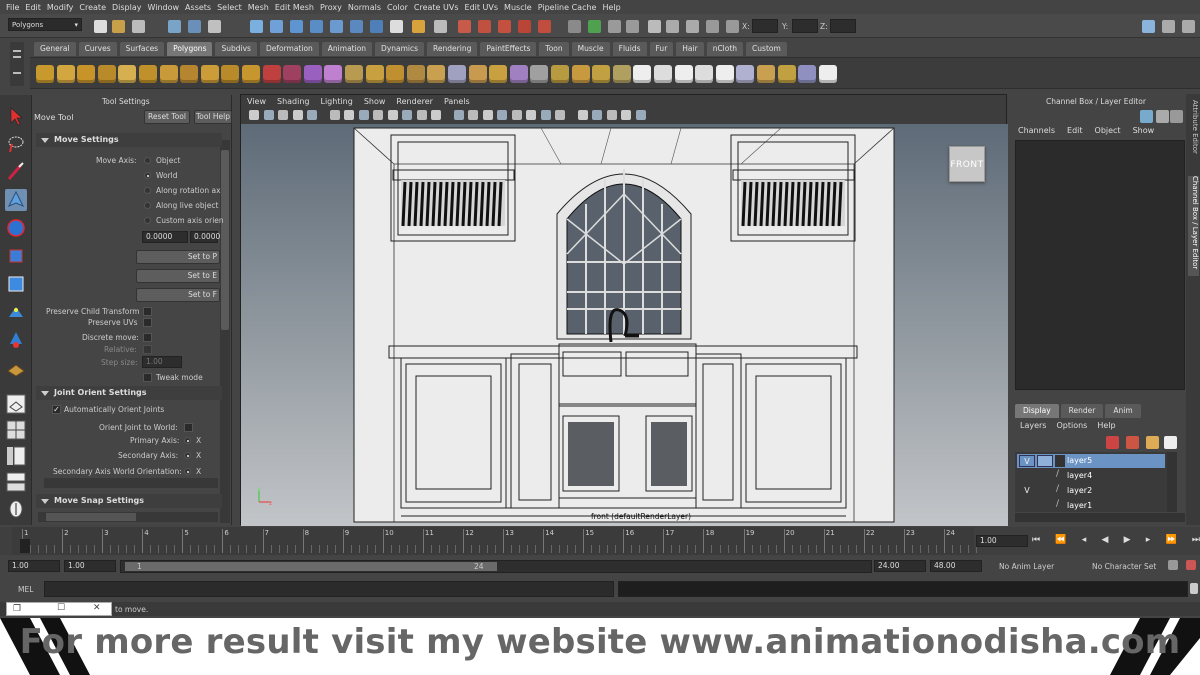  I want to click on command-input, so click(329, 589).